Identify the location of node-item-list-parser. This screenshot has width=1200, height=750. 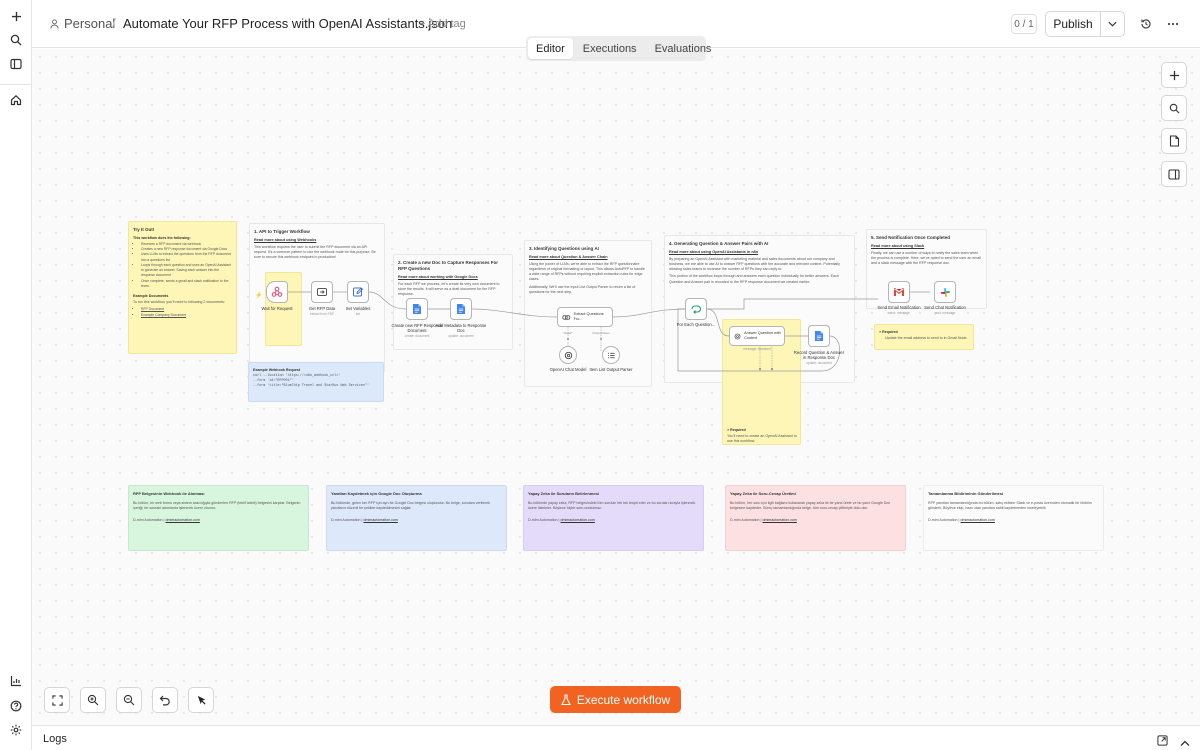
(611, 355).